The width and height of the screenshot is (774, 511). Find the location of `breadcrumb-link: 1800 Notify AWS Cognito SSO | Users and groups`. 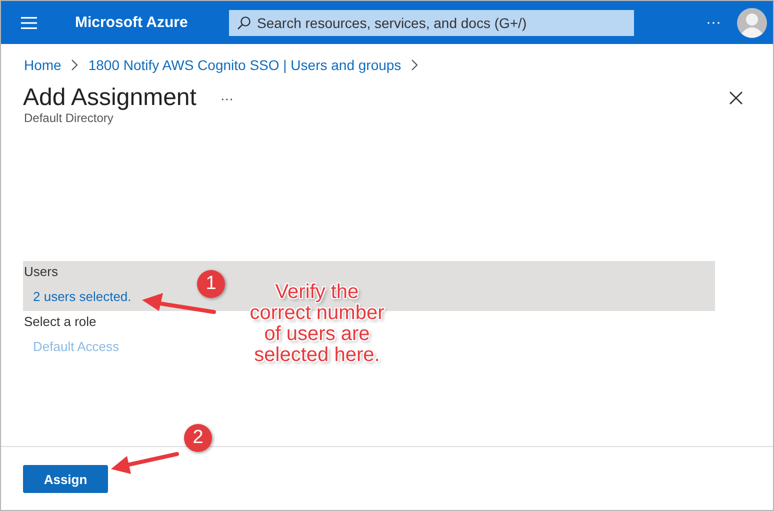

breadcrumb-link: 1800 Notify AWS Cognito SSO | Users and groups is located at coordinates (245, 65).